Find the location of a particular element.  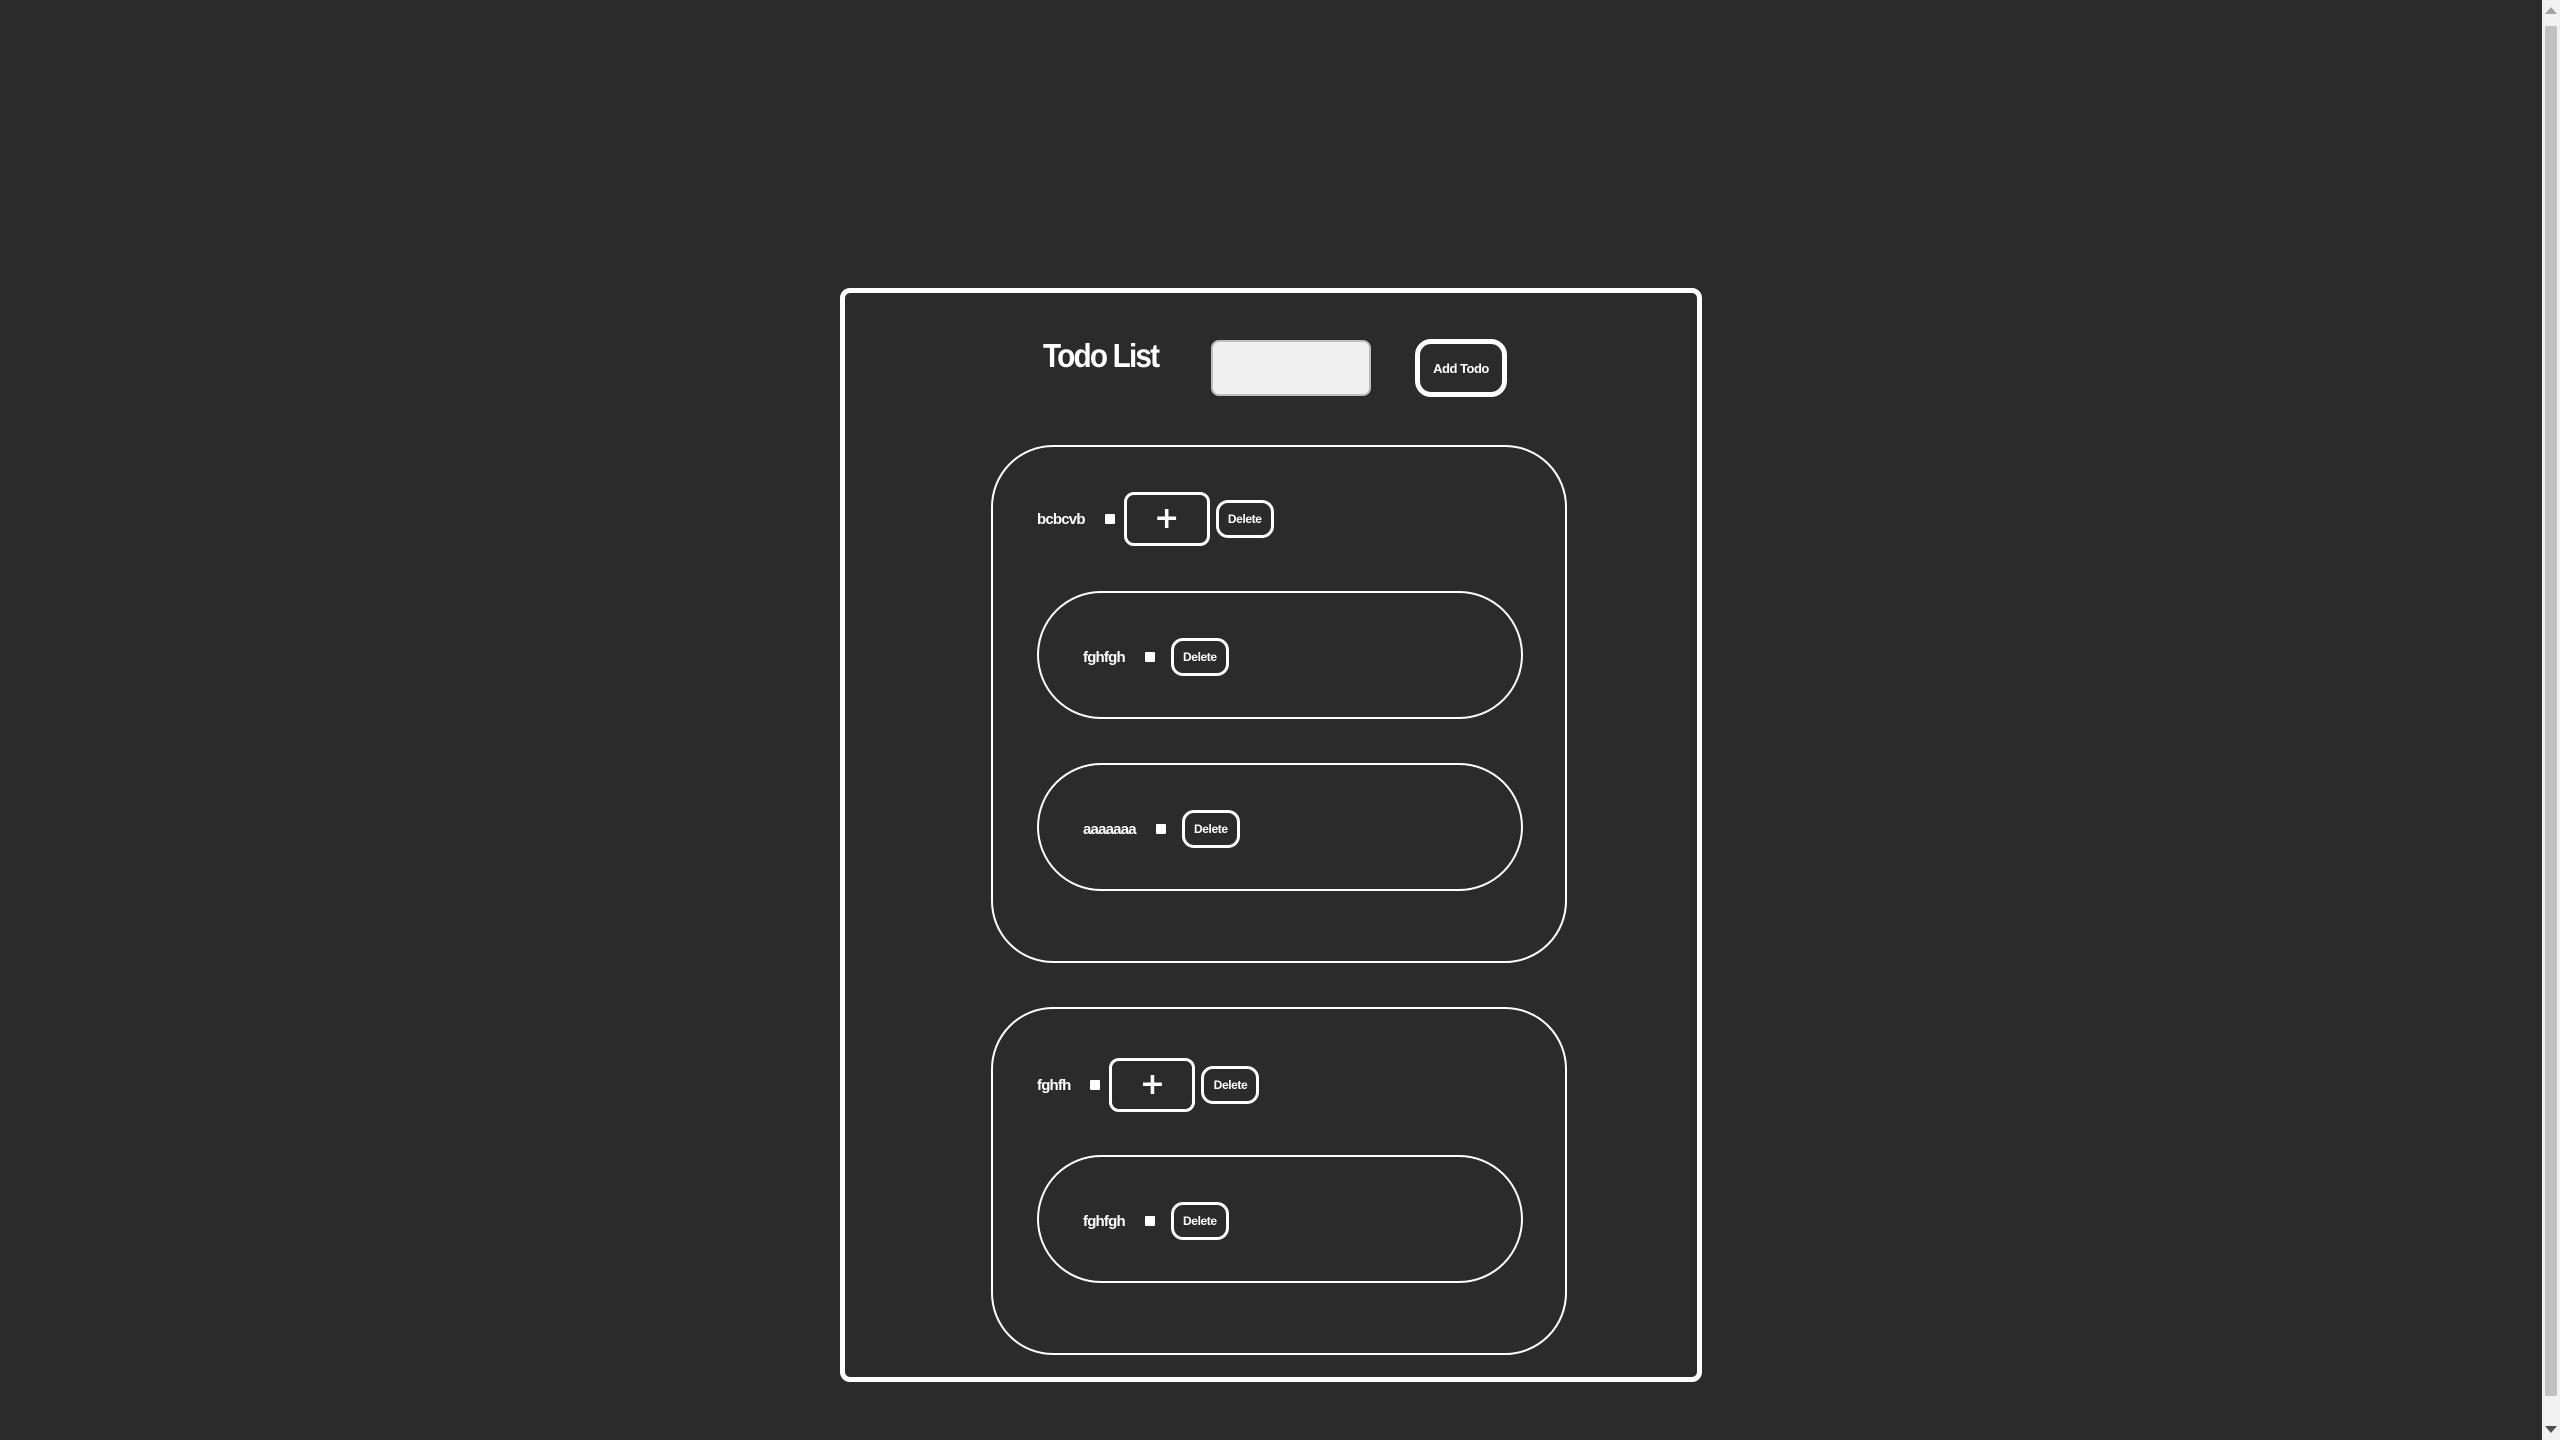

subtask-row: aaaaaaa Delete is located at coordinates (1161, 829).